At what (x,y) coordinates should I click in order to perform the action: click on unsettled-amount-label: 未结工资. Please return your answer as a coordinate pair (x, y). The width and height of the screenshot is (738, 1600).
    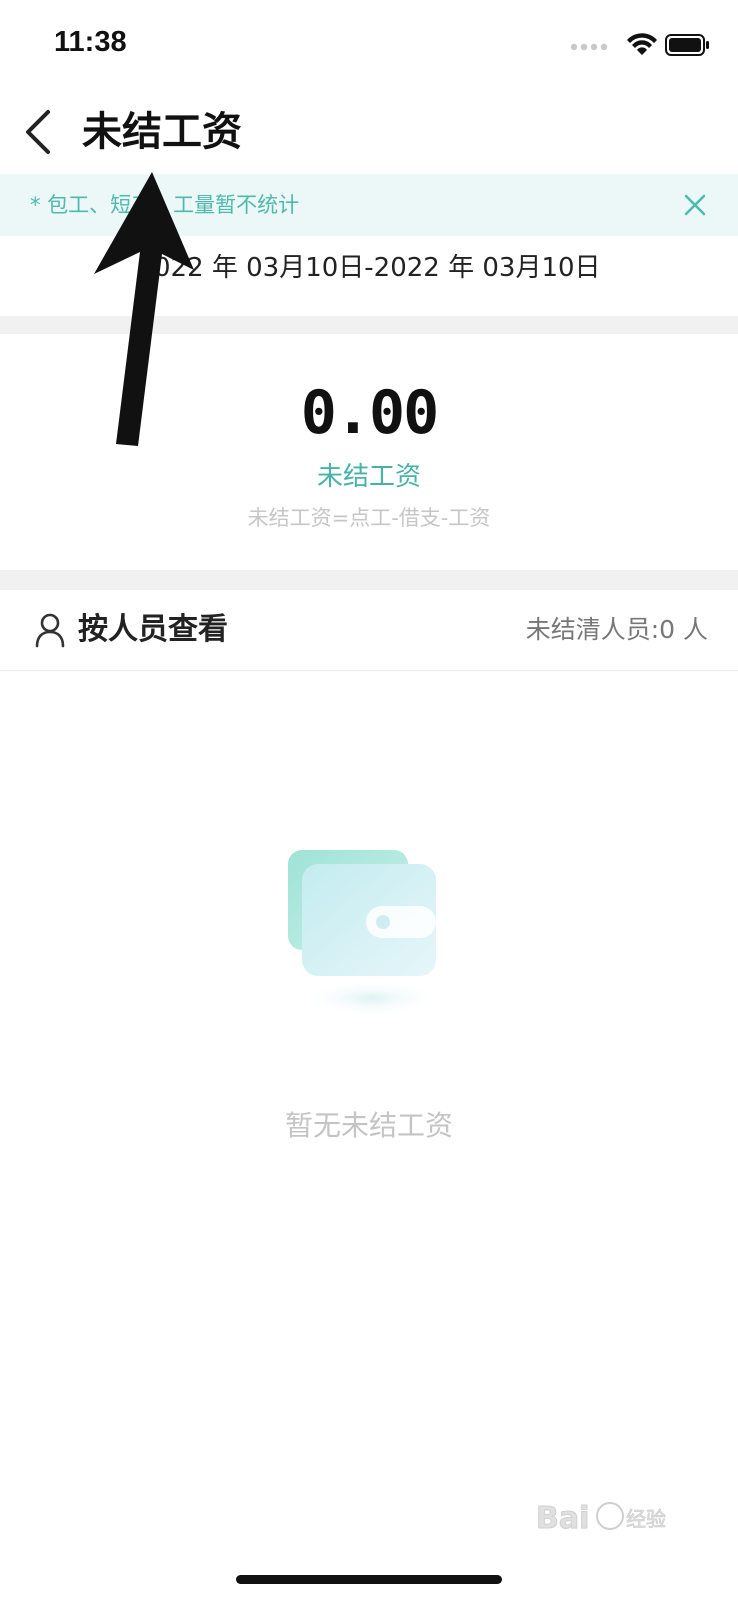
    Looking at the image, I should click on (368, 477).